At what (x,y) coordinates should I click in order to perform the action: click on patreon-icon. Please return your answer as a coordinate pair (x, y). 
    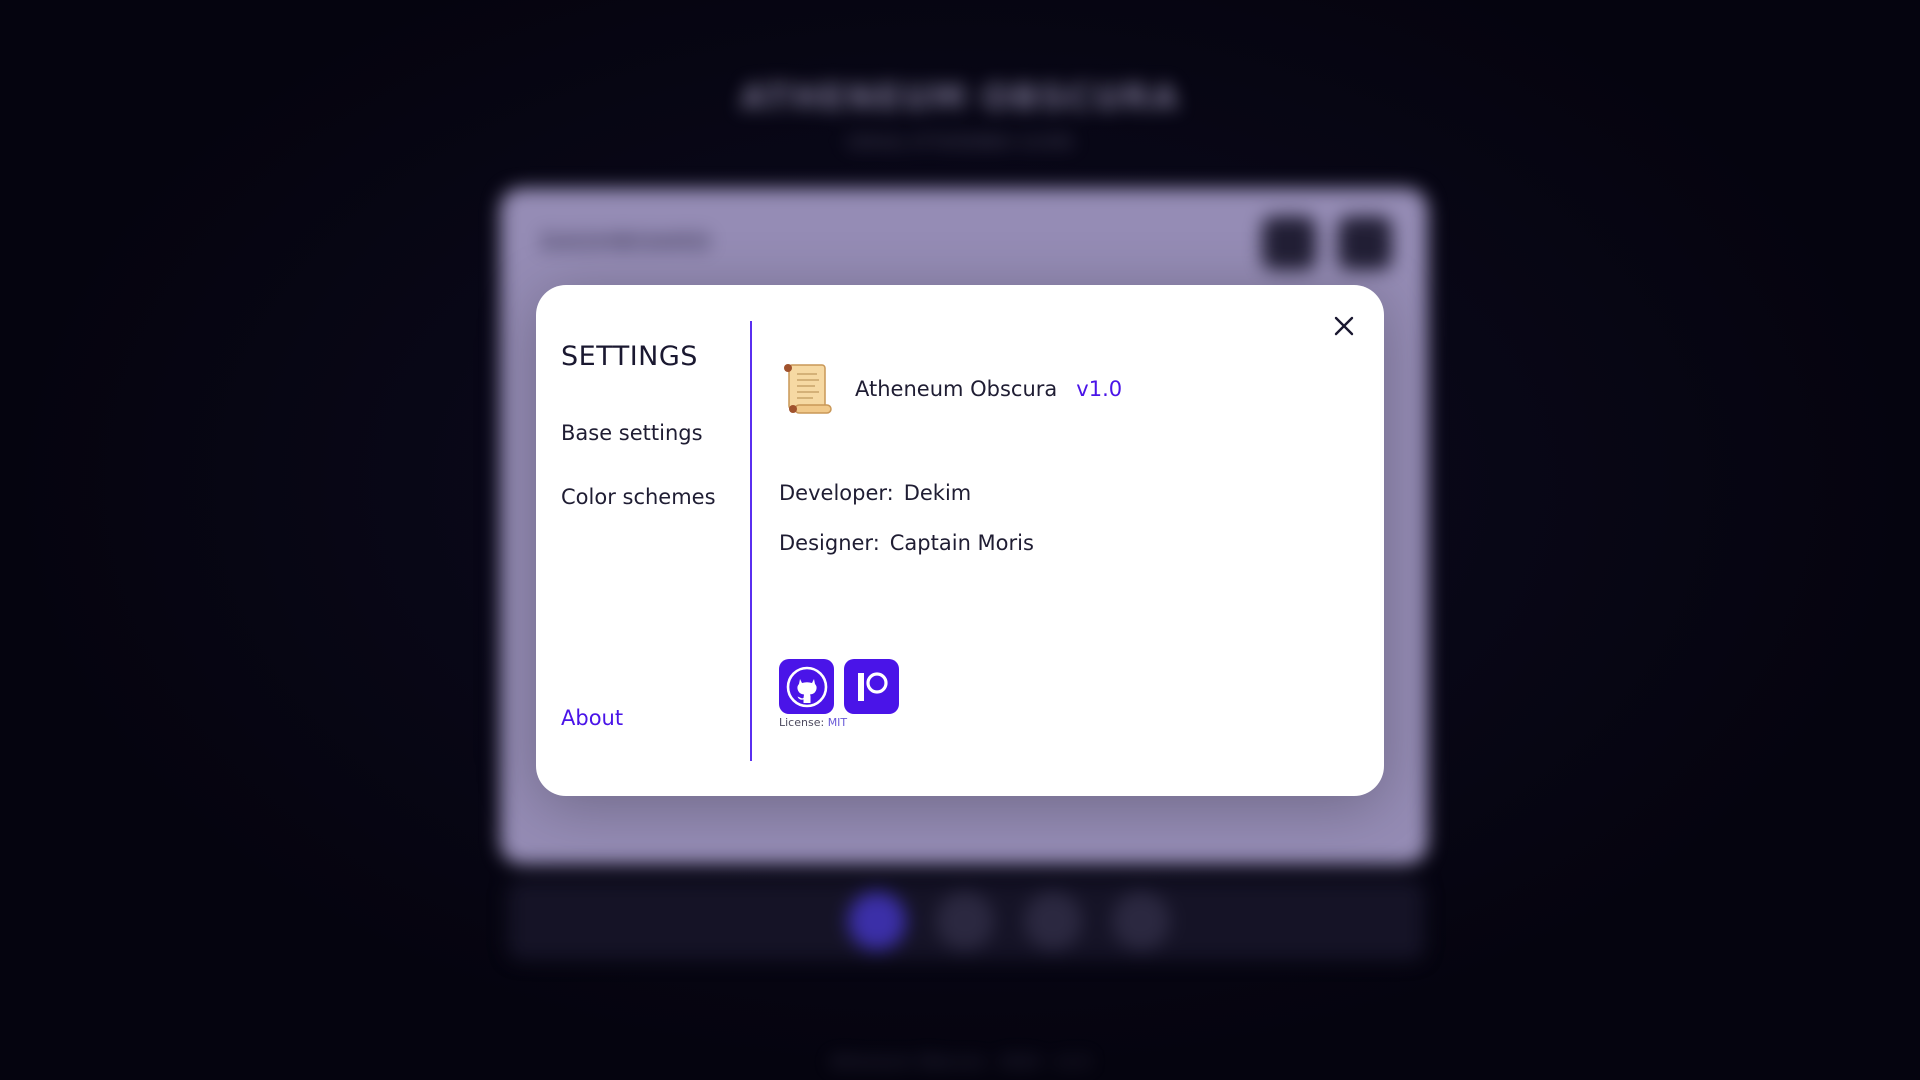
    Looking at the image, I should click on (872, 686).